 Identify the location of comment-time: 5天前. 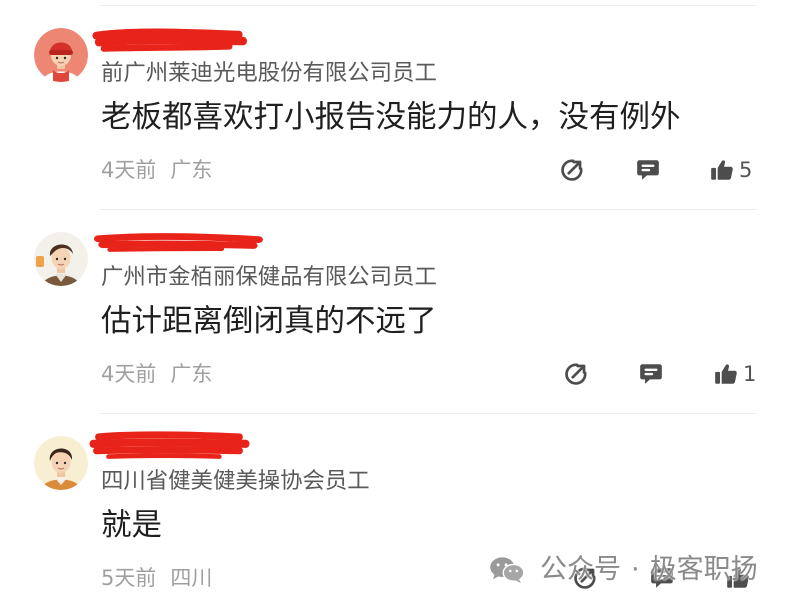
(129, 578).